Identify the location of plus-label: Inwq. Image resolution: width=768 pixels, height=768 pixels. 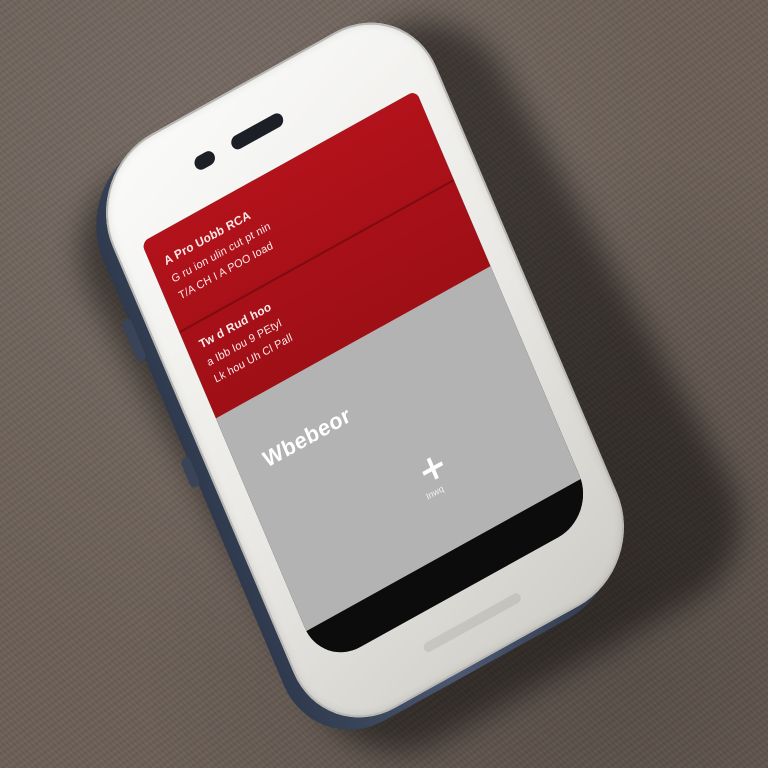
(435, 492).